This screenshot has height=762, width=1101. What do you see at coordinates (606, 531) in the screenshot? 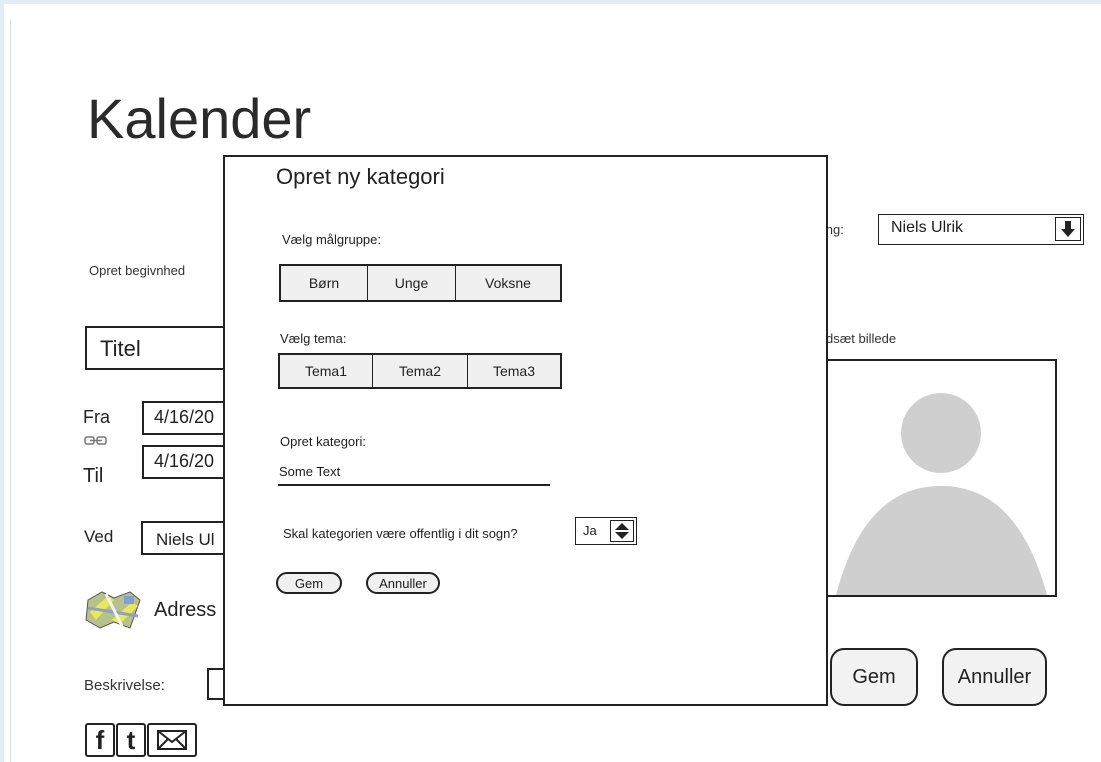
I see `public-stepper: Ja` at bounding box center [606, 531].